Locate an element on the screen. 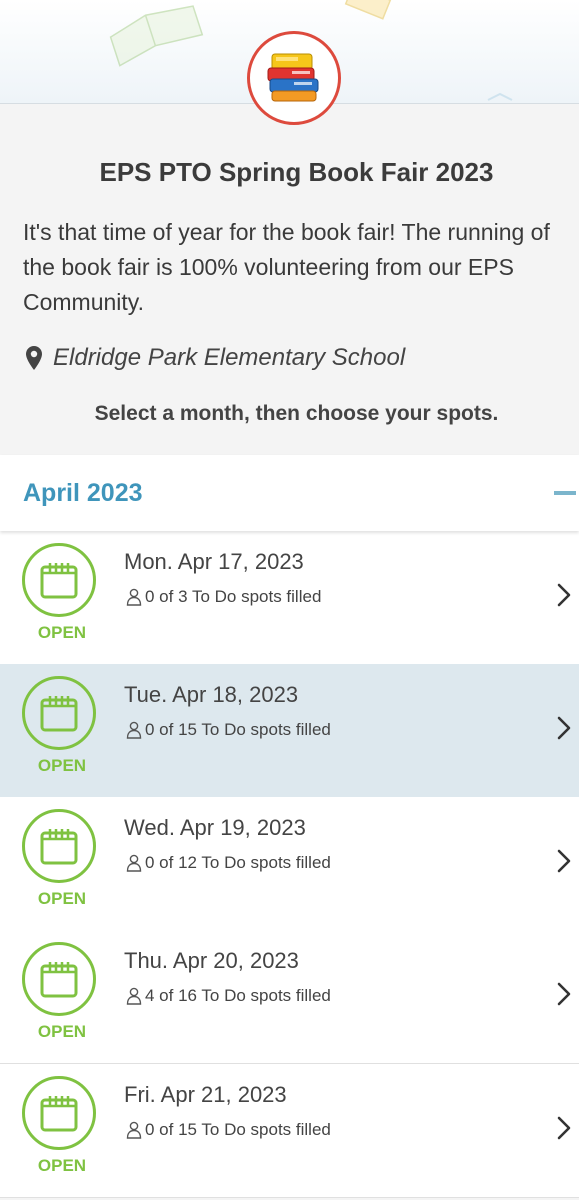  books-stack-icon is located at coordinates (293, 77).